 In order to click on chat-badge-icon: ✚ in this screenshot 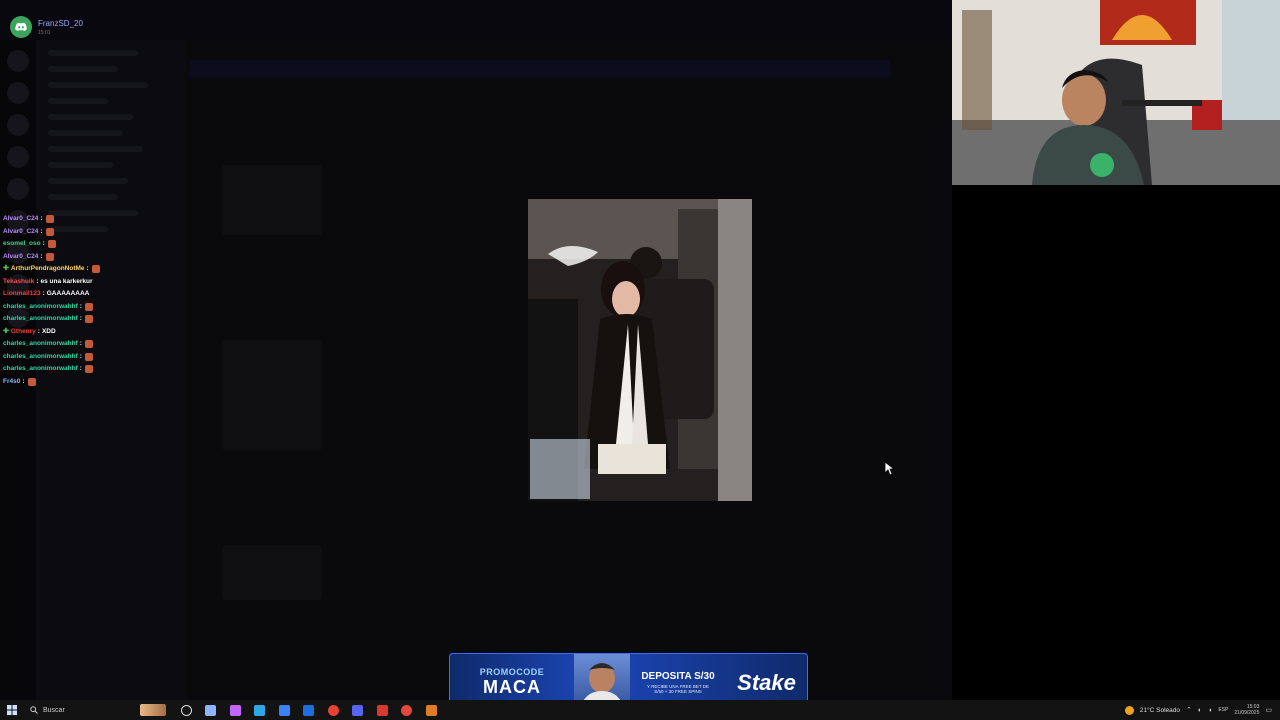, I will do `click(6, 331)`.